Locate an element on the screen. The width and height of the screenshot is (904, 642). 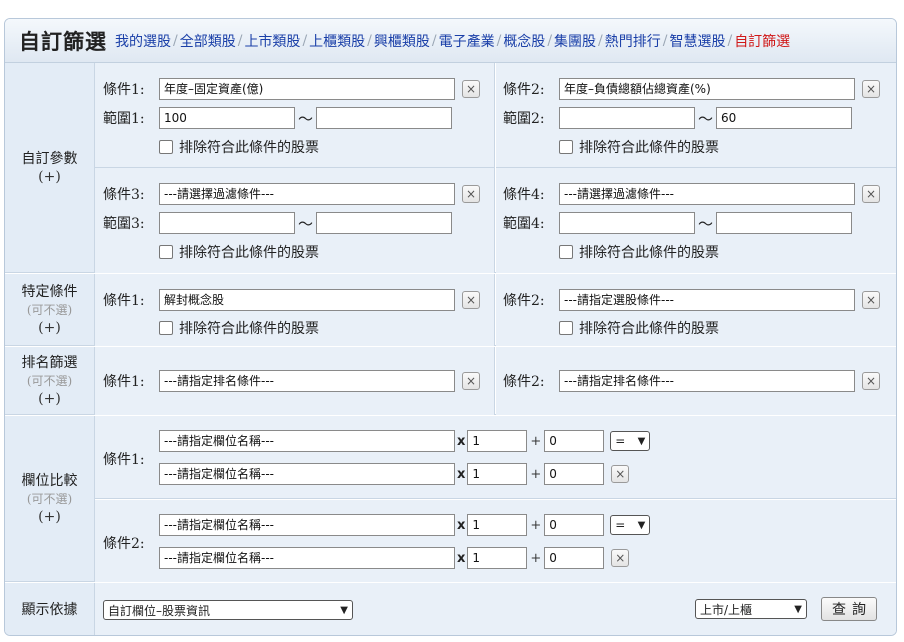
display-basis-select: 自訂欄位–股票資訊 ▼ is located at coordinates (228, 610).